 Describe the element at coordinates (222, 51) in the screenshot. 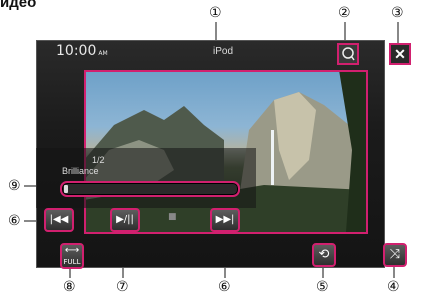

I see `source-title: iPod` at that location.